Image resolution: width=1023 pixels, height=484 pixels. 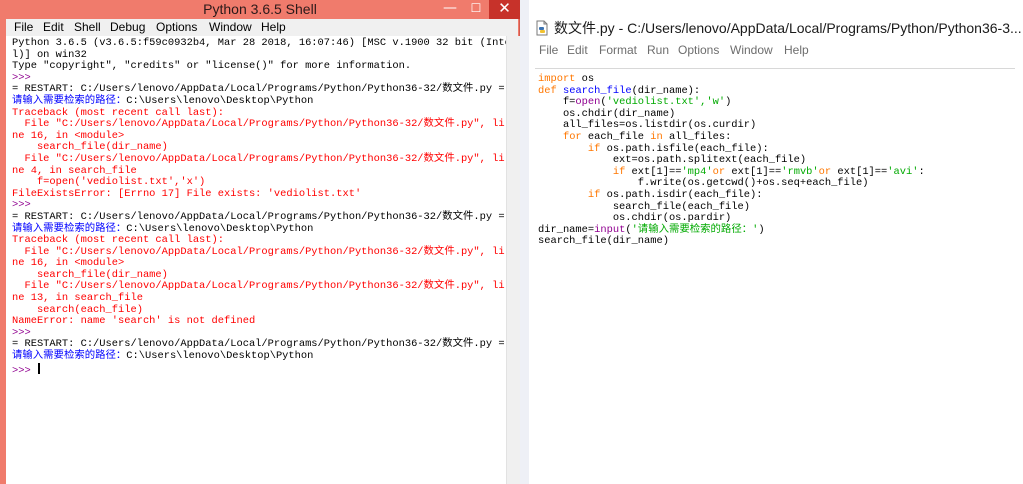 What do you see at coordinates (23, 27) in the screenshot?
I see `shell-menu-file: File` at bounding box center [23, 27].